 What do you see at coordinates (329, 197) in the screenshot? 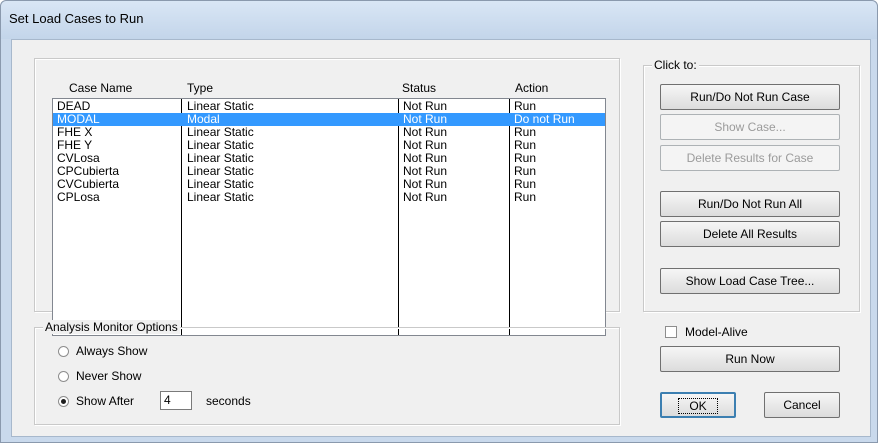
I see `table-row: CPLosa Linear Static Not Run Run` at bounding box center [329, 197].